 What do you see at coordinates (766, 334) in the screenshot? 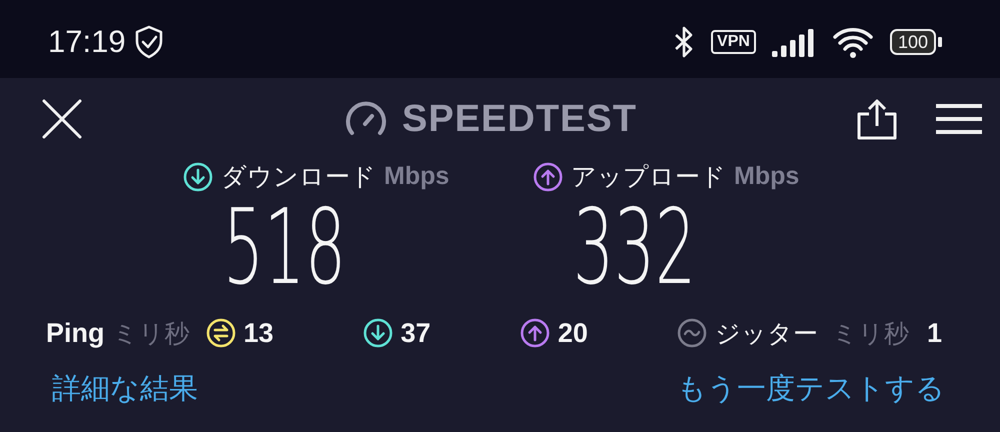
I see `jitter-label: ジッター` at bounding box center [766, 334].